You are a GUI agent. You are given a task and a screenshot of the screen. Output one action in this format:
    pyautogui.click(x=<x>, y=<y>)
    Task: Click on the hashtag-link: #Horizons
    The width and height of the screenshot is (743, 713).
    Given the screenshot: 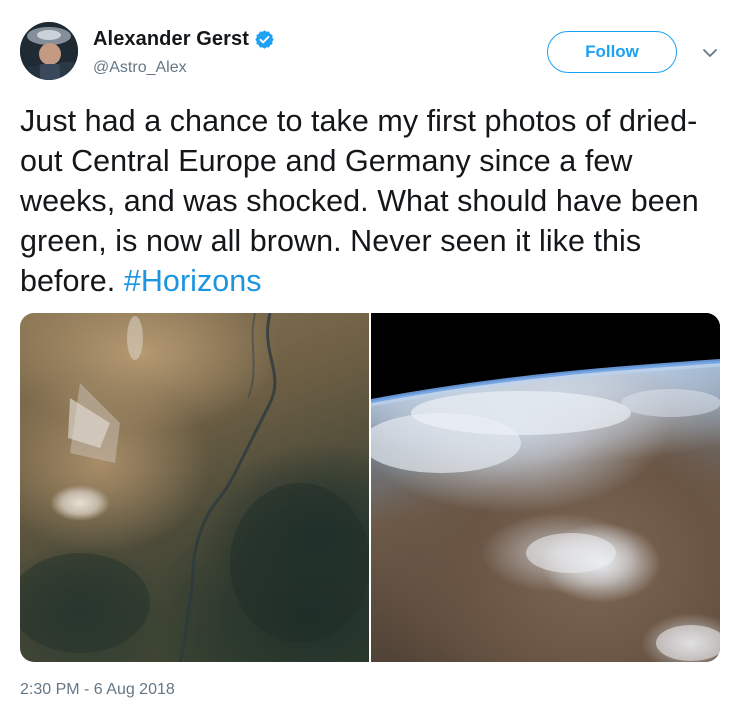 What is the action you would take?
    pyautogui.click(x=193, y=281)
    